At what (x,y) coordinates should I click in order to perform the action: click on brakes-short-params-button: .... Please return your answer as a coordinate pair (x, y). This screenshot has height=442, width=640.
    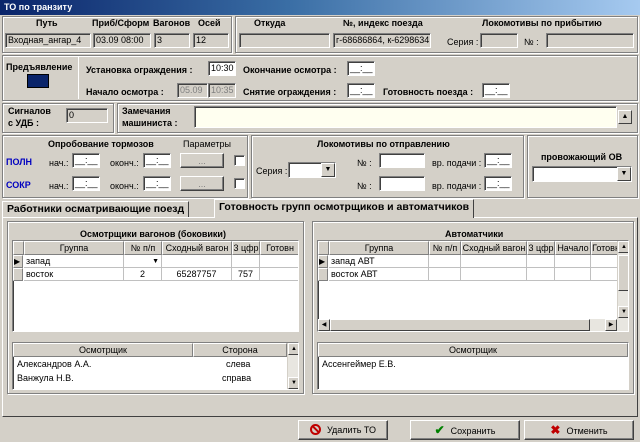
    Looking at the image, I should click on (202, 183).